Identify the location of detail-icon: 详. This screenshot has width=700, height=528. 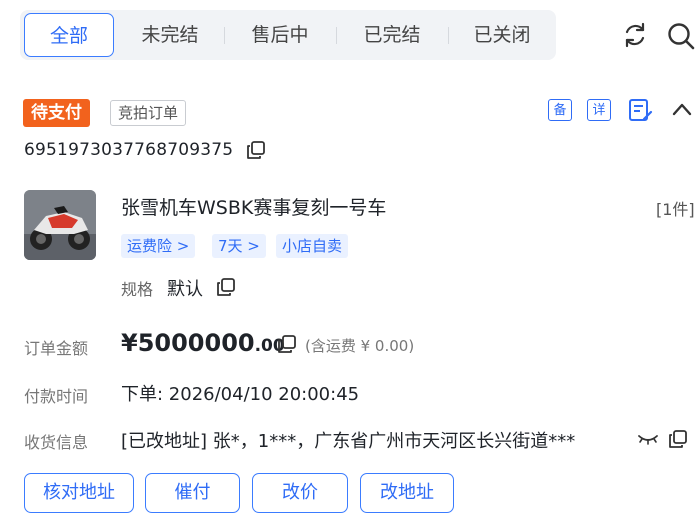
(599, 110).